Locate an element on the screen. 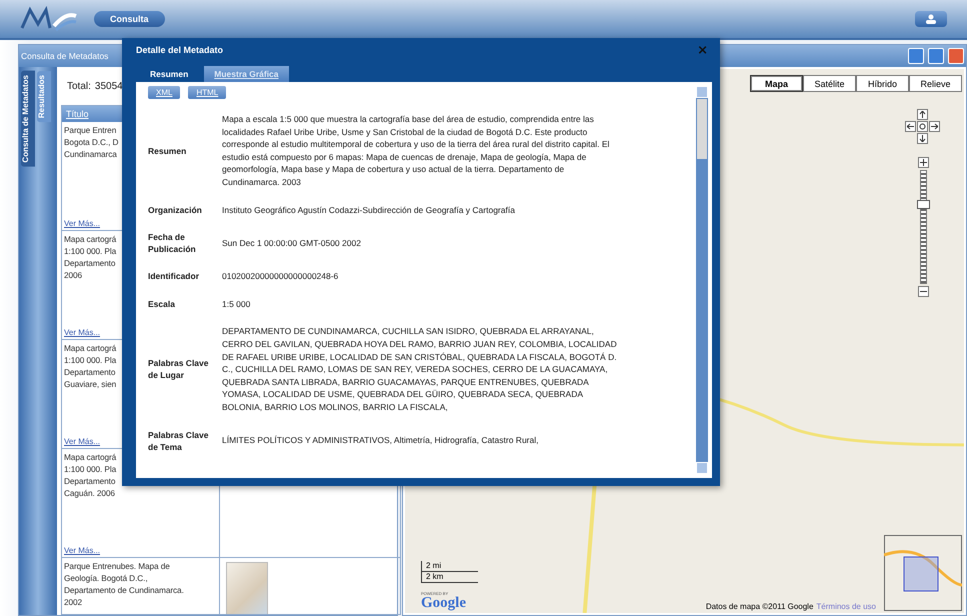  zoom-in-icon is located at coordinates (923, 162).